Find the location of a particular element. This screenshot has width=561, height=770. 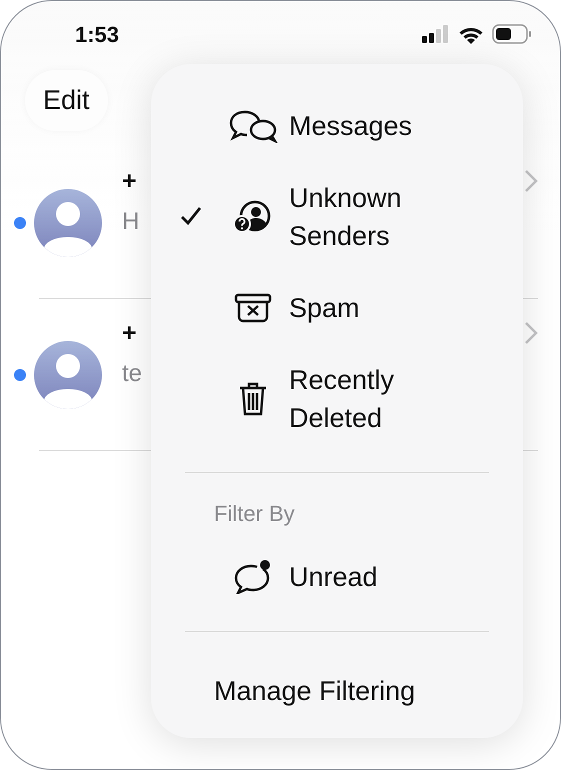

manage-filtering-link: Manage Filtering is located at coordinates (315, 691).